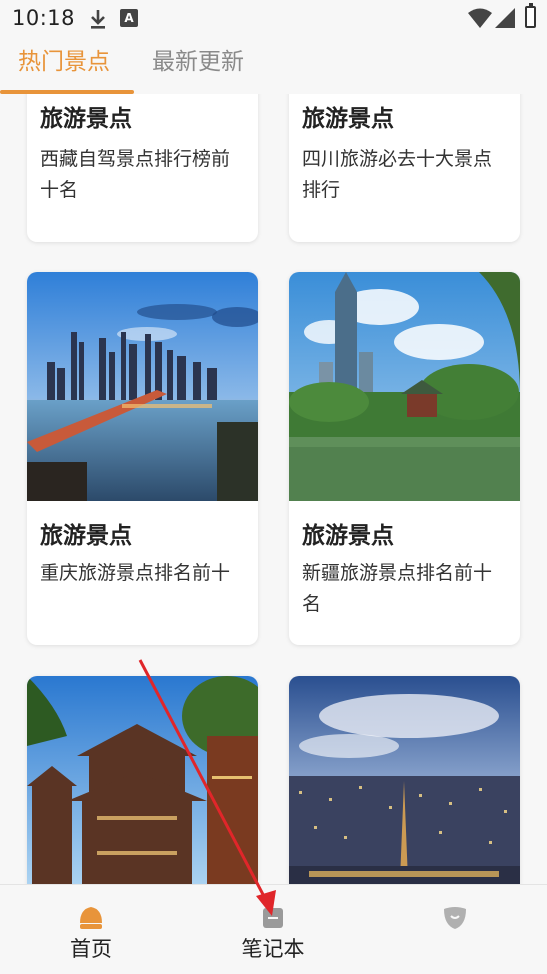 This screenshot has height=974, width=547. I want to click on card-description: 四川旅游必去十大景点排行, so click(397, 174).